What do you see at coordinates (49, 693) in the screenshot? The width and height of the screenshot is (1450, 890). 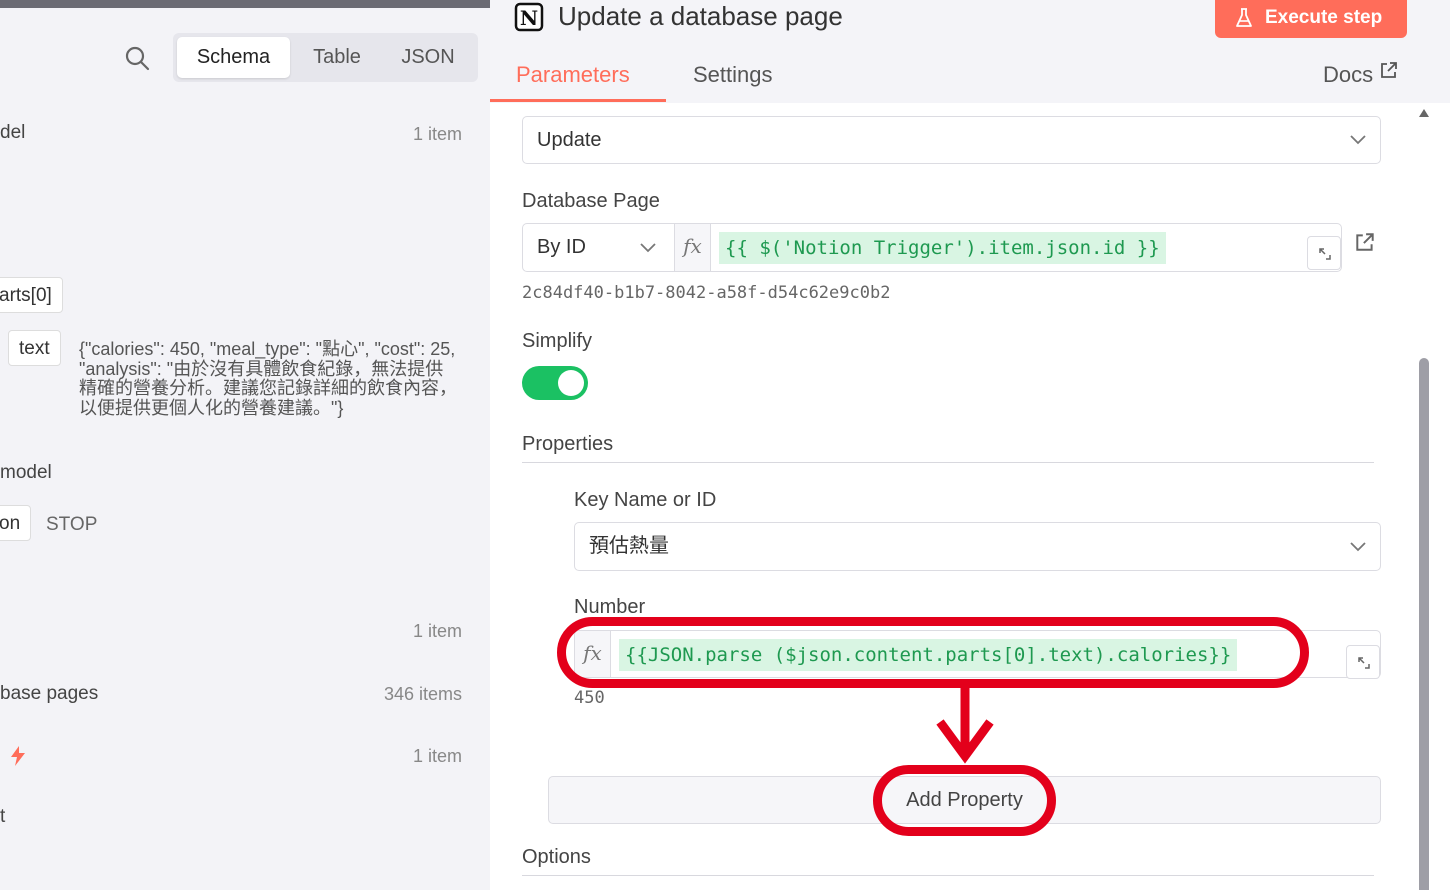 I see `schema-row-label: base pages` at bounding box center [49, 693].